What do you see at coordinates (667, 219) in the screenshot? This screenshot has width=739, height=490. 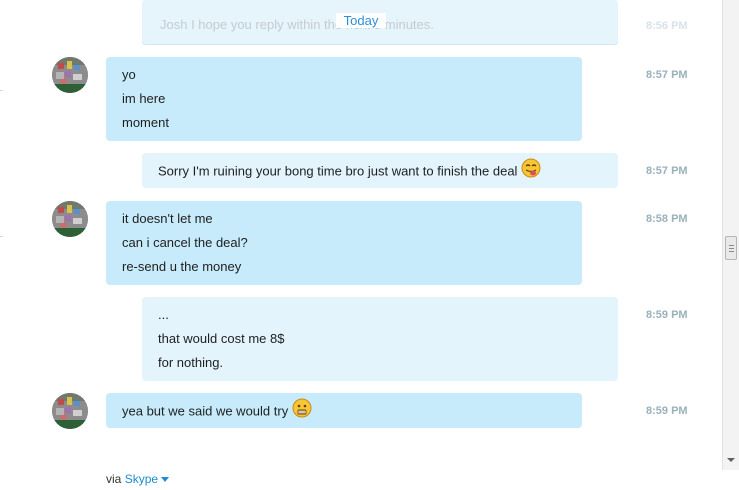 I see `message-time: 8:58 PM` at bounding box center [667, 219].